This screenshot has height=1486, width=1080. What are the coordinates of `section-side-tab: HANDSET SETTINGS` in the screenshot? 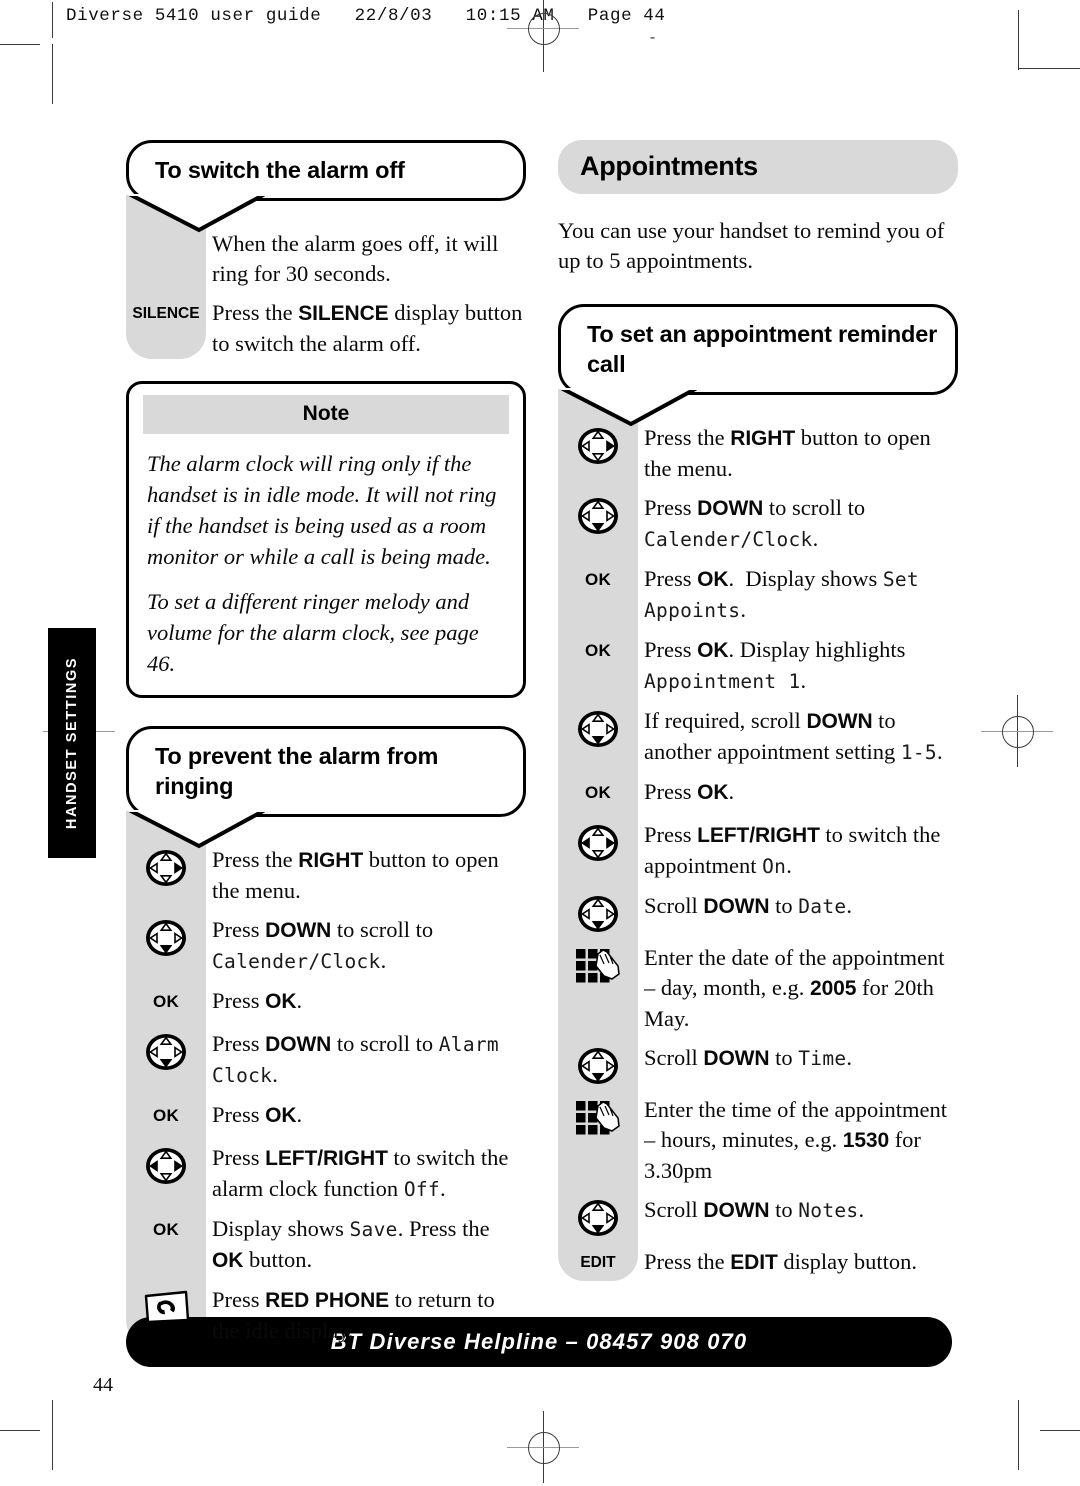 It's located at (72, 743).